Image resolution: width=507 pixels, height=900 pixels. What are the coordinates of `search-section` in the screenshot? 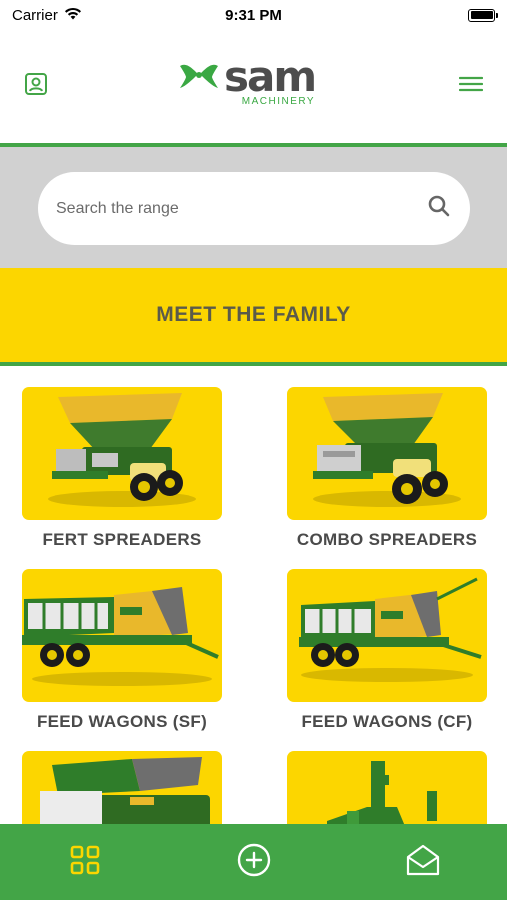 It's located at (253, 207).